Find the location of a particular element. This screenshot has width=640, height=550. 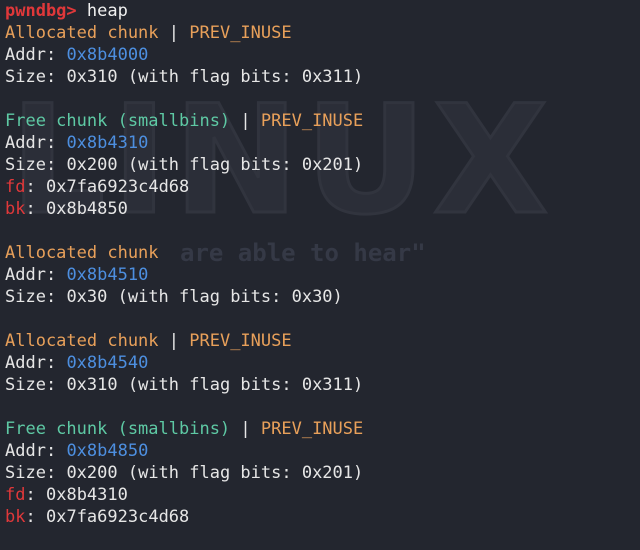

chunk-addr-line: Addr: 0x8b4000 is located at coordinates (320, 55).